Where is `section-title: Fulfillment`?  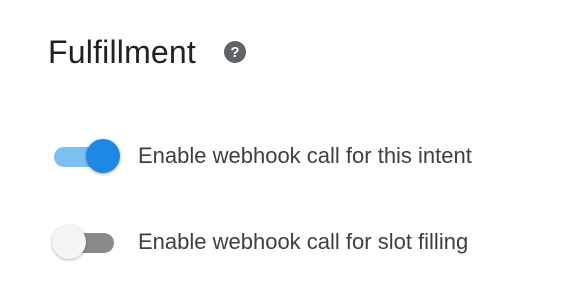
section-title: Fulfillment is located at coordinates (122, 52).